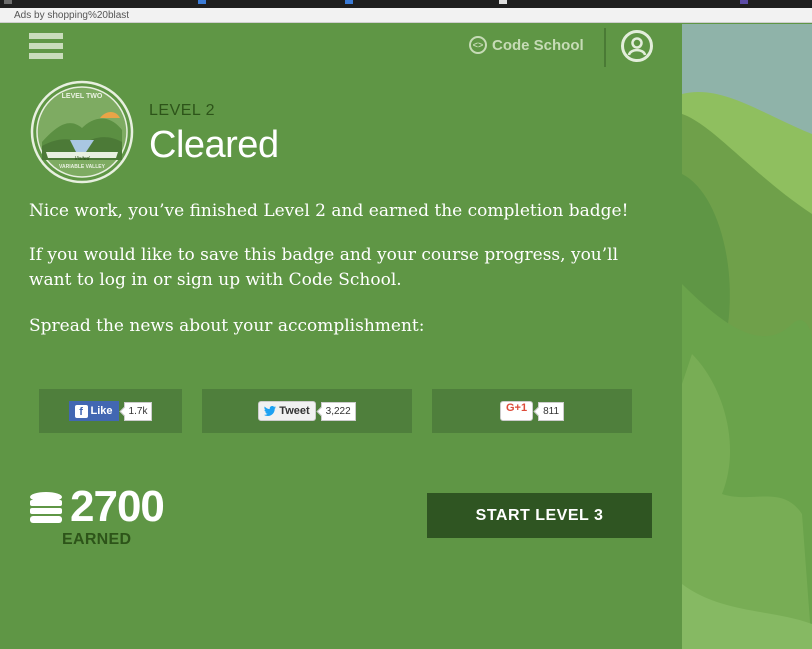  I want to click on user-icon, so click(637, 46).